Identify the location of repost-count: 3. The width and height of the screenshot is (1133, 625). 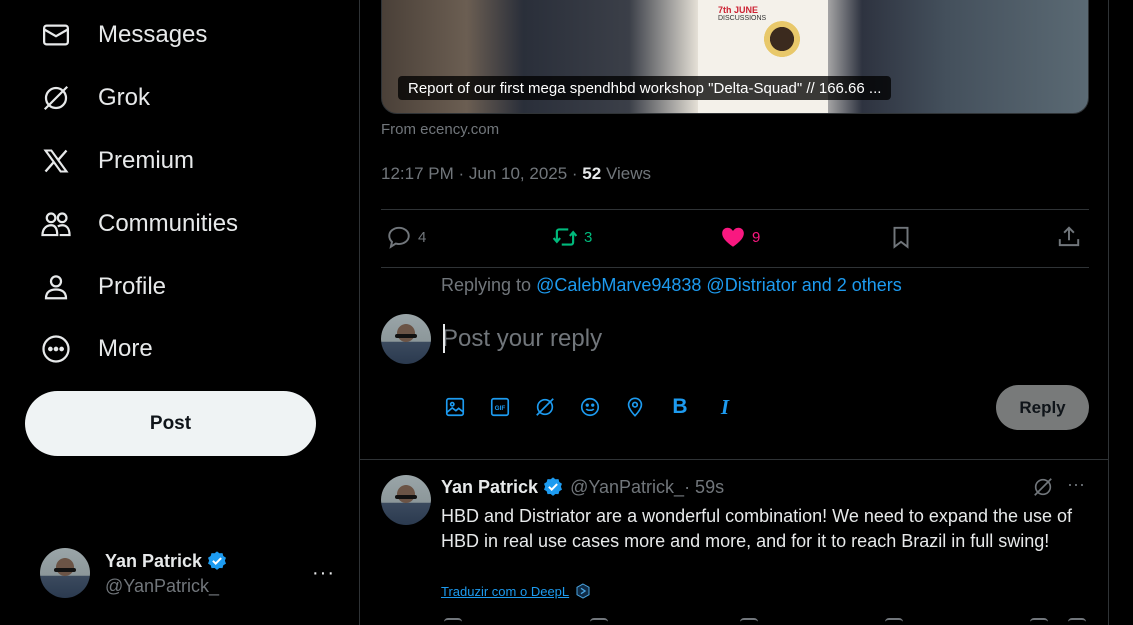
(588, 237).